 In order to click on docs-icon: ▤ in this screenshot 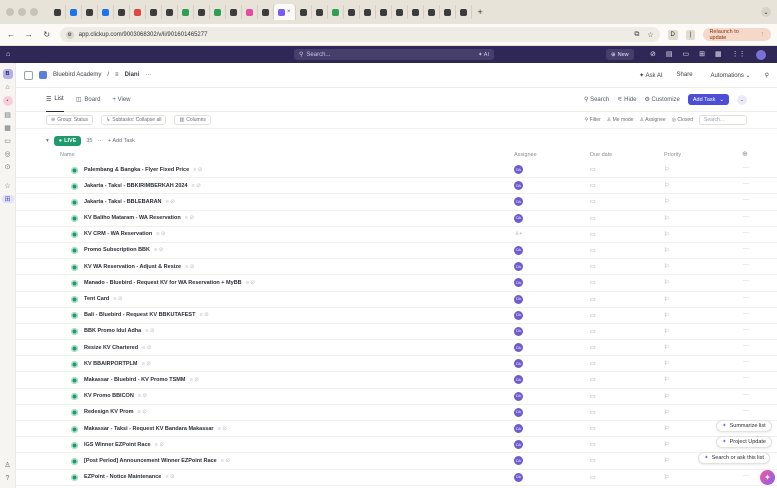, I will do `click(7, 115)`.